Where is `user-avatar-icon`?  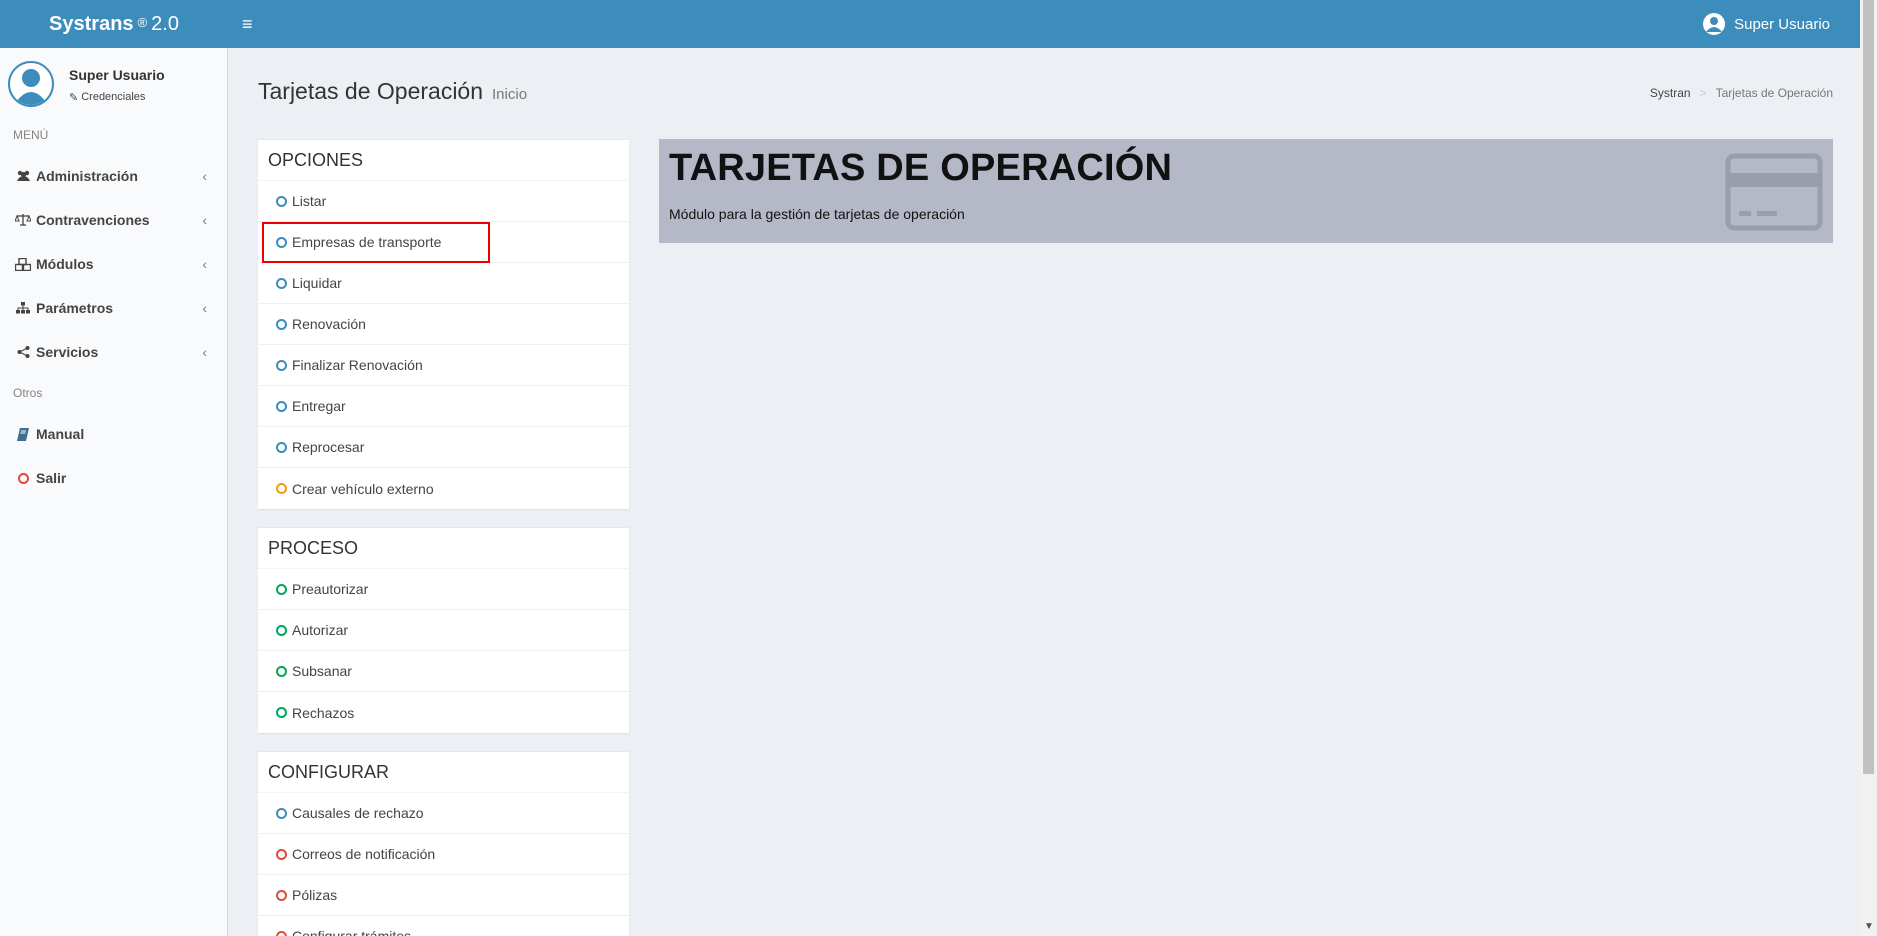 user-avatar-icon is located at coordinates (1714, 24).